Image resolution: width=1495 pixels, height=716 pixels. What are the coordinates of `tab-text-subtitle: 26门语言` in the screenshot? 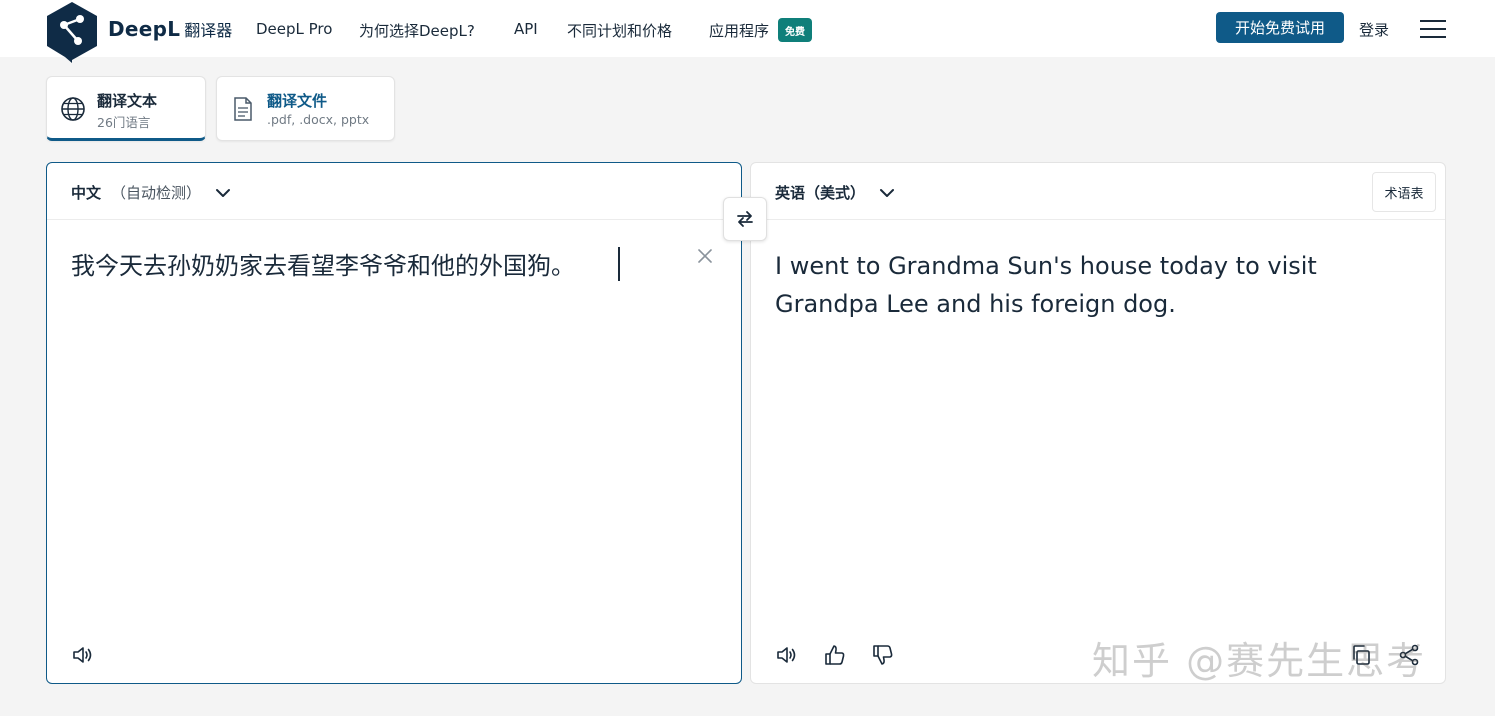 It's located at (124, 122).